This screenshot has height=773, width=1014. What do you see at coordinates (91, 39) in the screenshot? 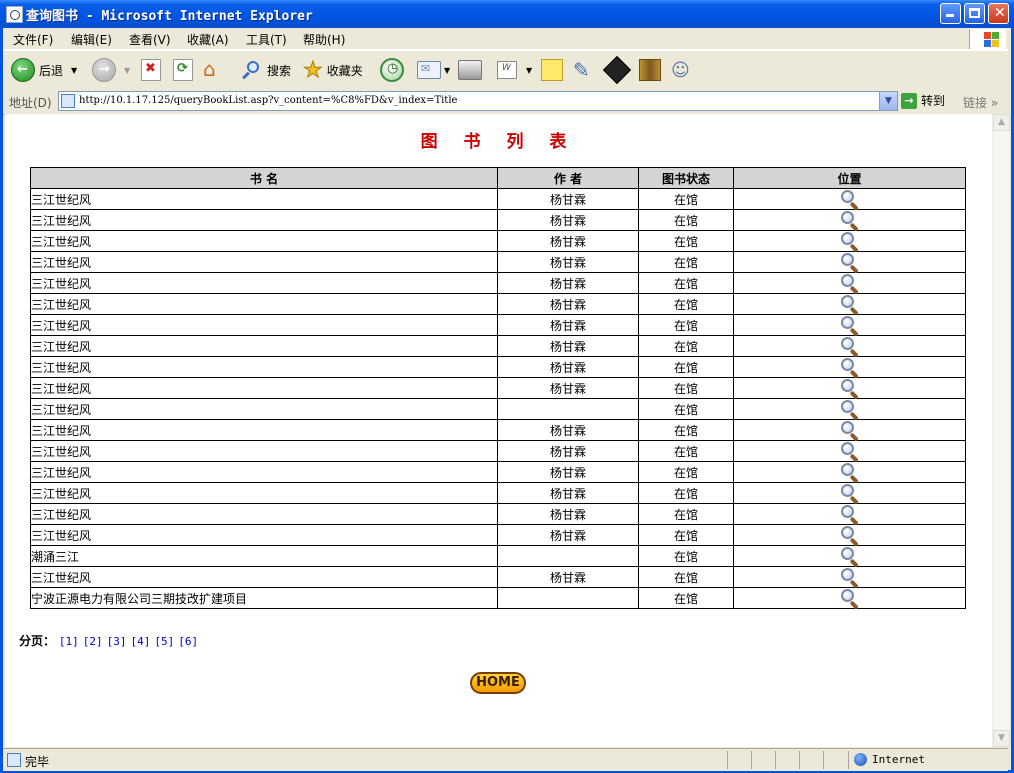
I see `menu-edit: 编辑(E)` at bounding box center [91, 39].